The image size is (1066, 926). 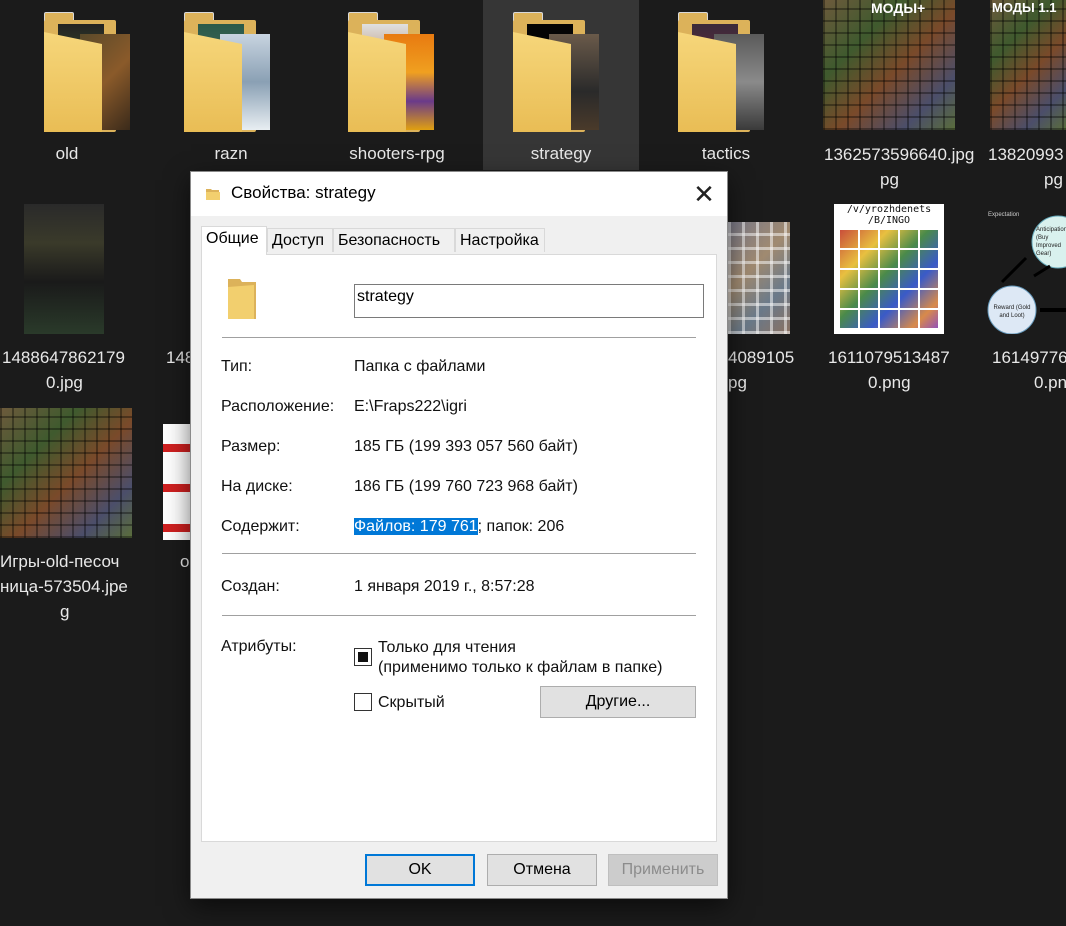 I want to click on item-caption: ница-573504.jpe, so click(x=64, y=586).